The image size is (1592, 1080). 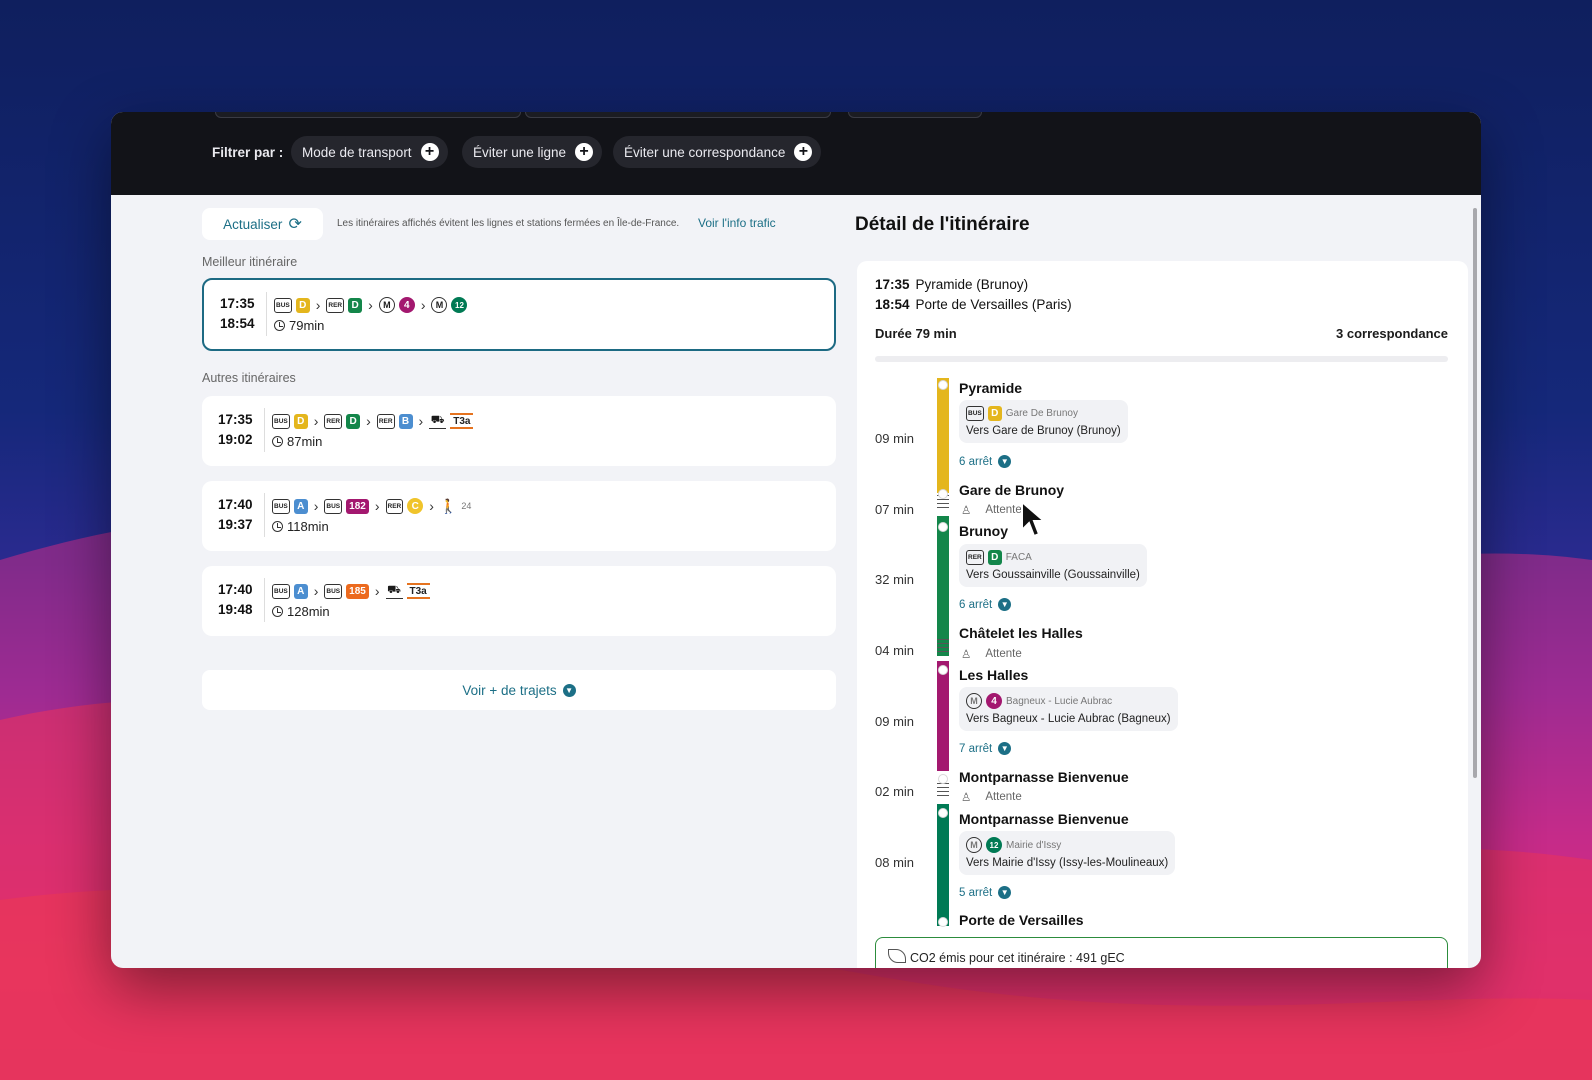 I want to click on line-badge-bus-185: 185, so click(x=357, y=591).